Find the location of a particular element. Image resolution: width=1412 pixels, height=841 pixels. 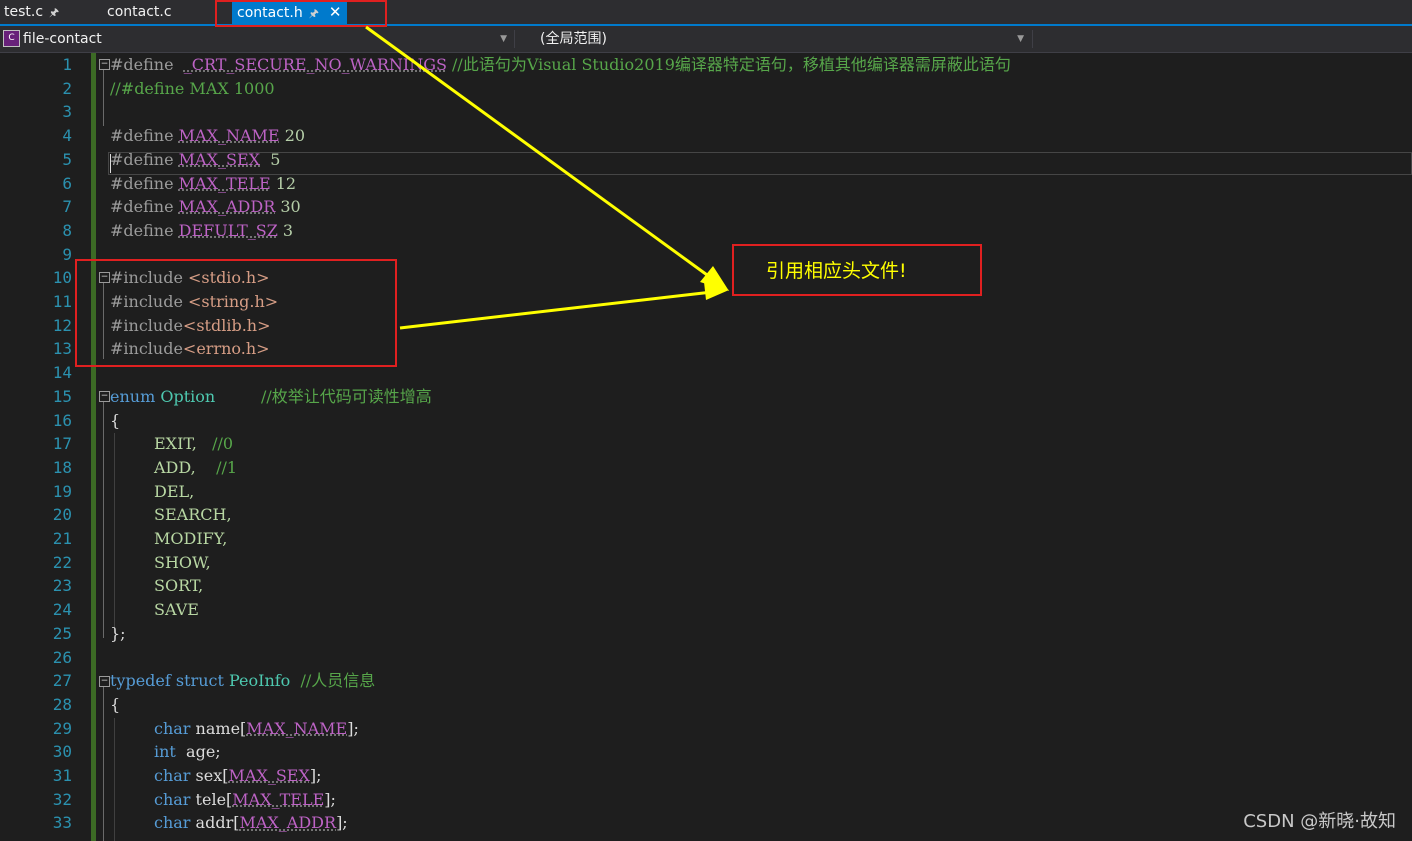

annotation-arrows is located at coordinates (547, 177).